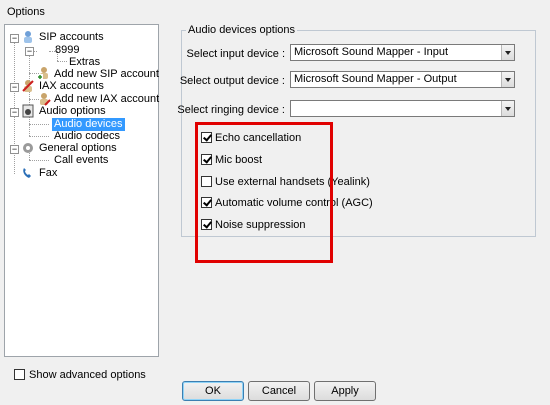 This screenshot has height=405, width=550. I want to click on fax-icon, so click(27, 173).